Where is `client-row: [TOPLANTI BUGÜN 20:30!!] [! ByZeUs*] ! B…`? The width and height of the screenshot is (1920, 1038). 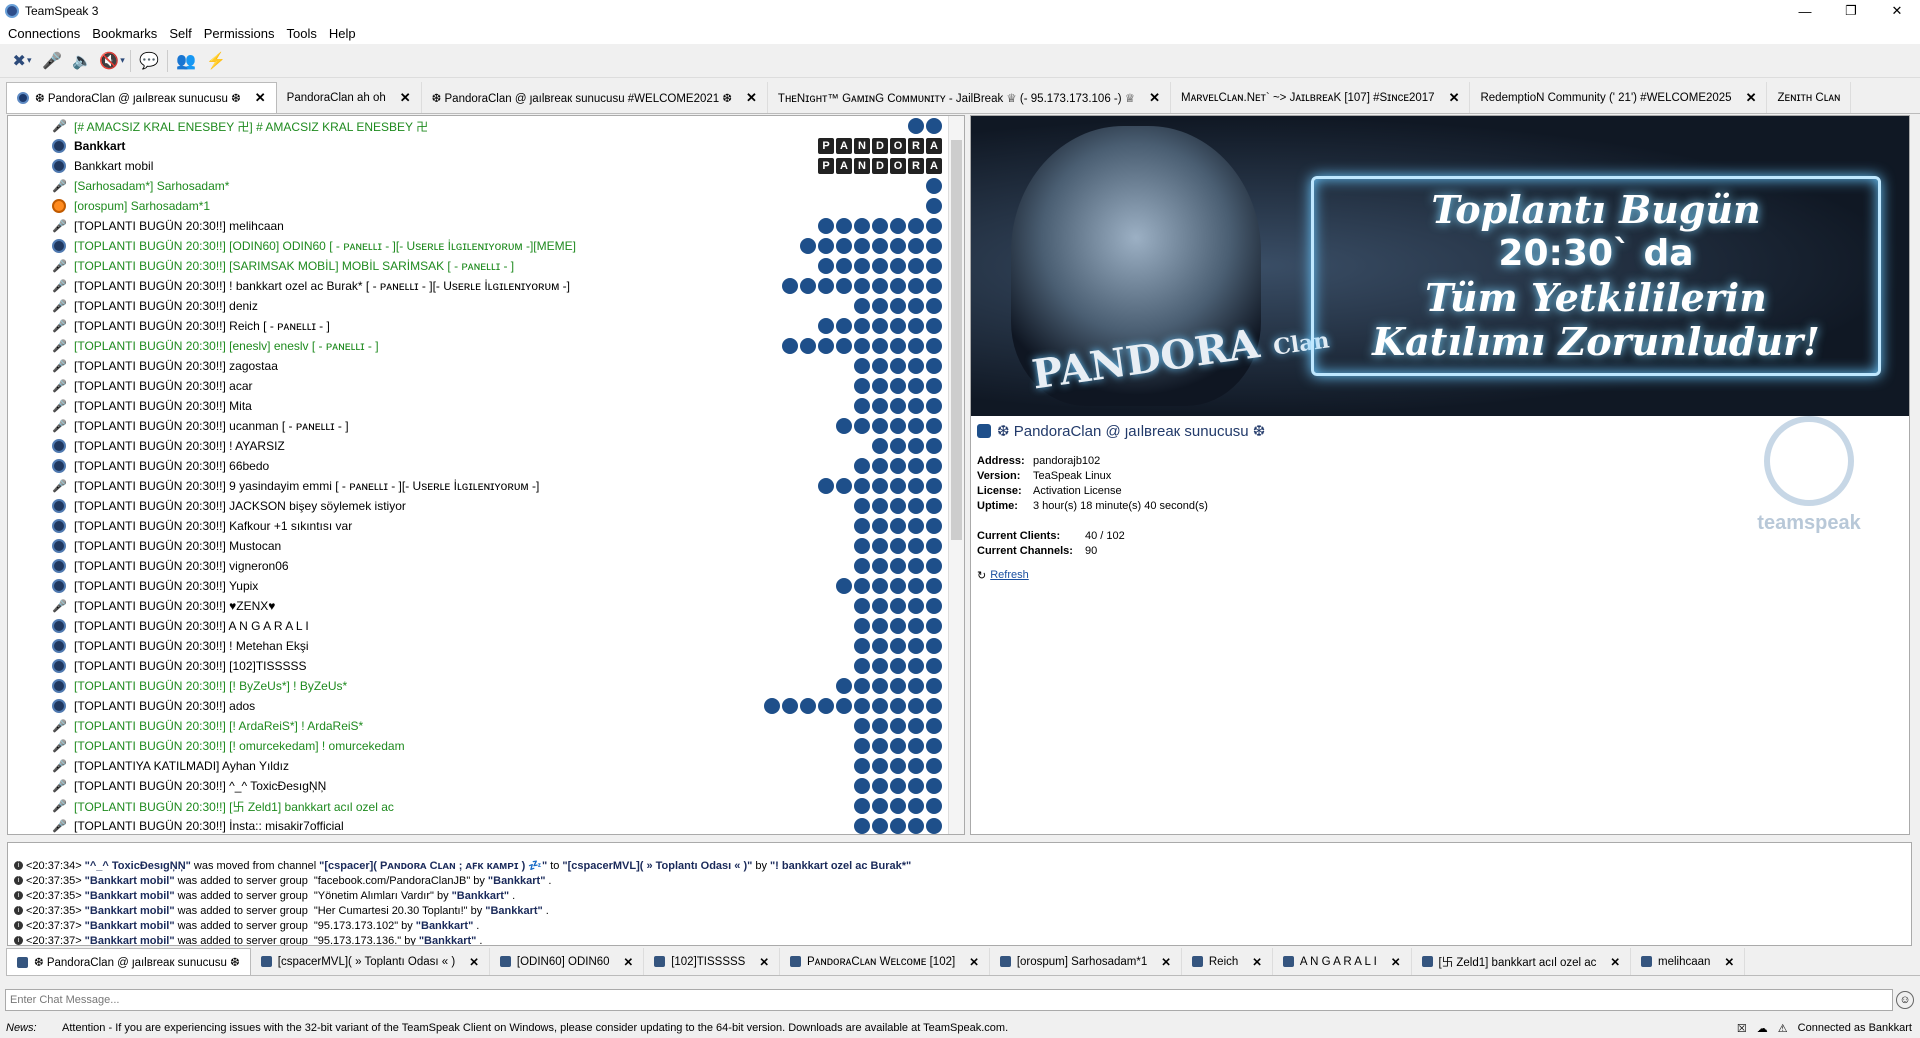 client-row: [TOPLANTI BUGÜN 20:30!!] [! ByZeUs*] ! B… is located at coordinates (486, 686).